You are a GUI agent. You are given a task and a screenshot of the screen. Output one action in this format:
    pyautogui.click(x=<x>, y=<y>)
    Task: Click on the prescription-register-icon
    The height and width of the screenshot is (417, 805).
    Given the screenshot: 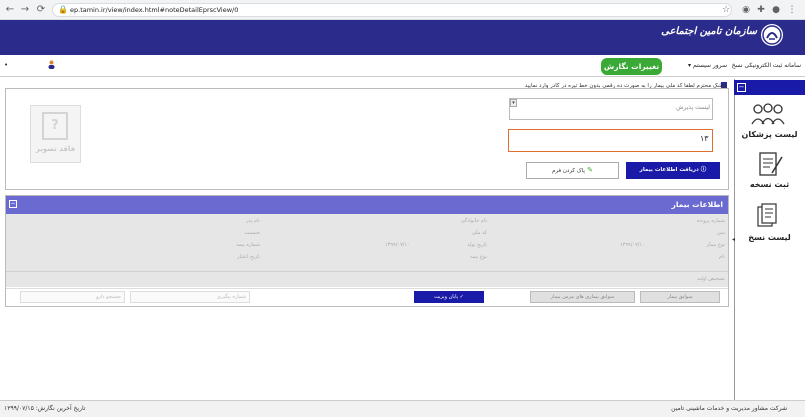 What is the action you would take?
    pyautogui.click(x=768, y=164)
    